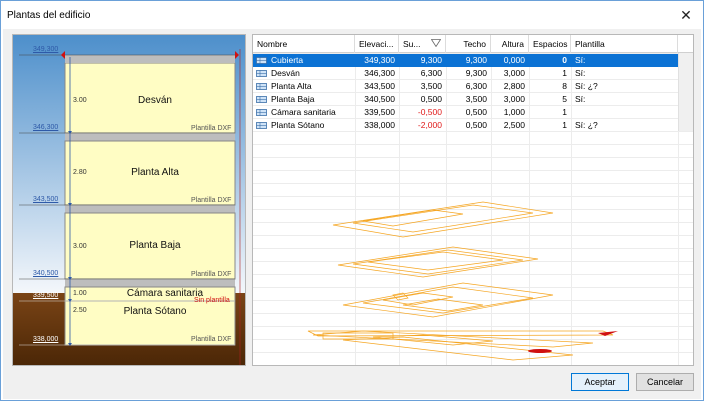 This screenshot has height=401, width=704. I want to click on floor-height: 2.80, so click(80, 172).